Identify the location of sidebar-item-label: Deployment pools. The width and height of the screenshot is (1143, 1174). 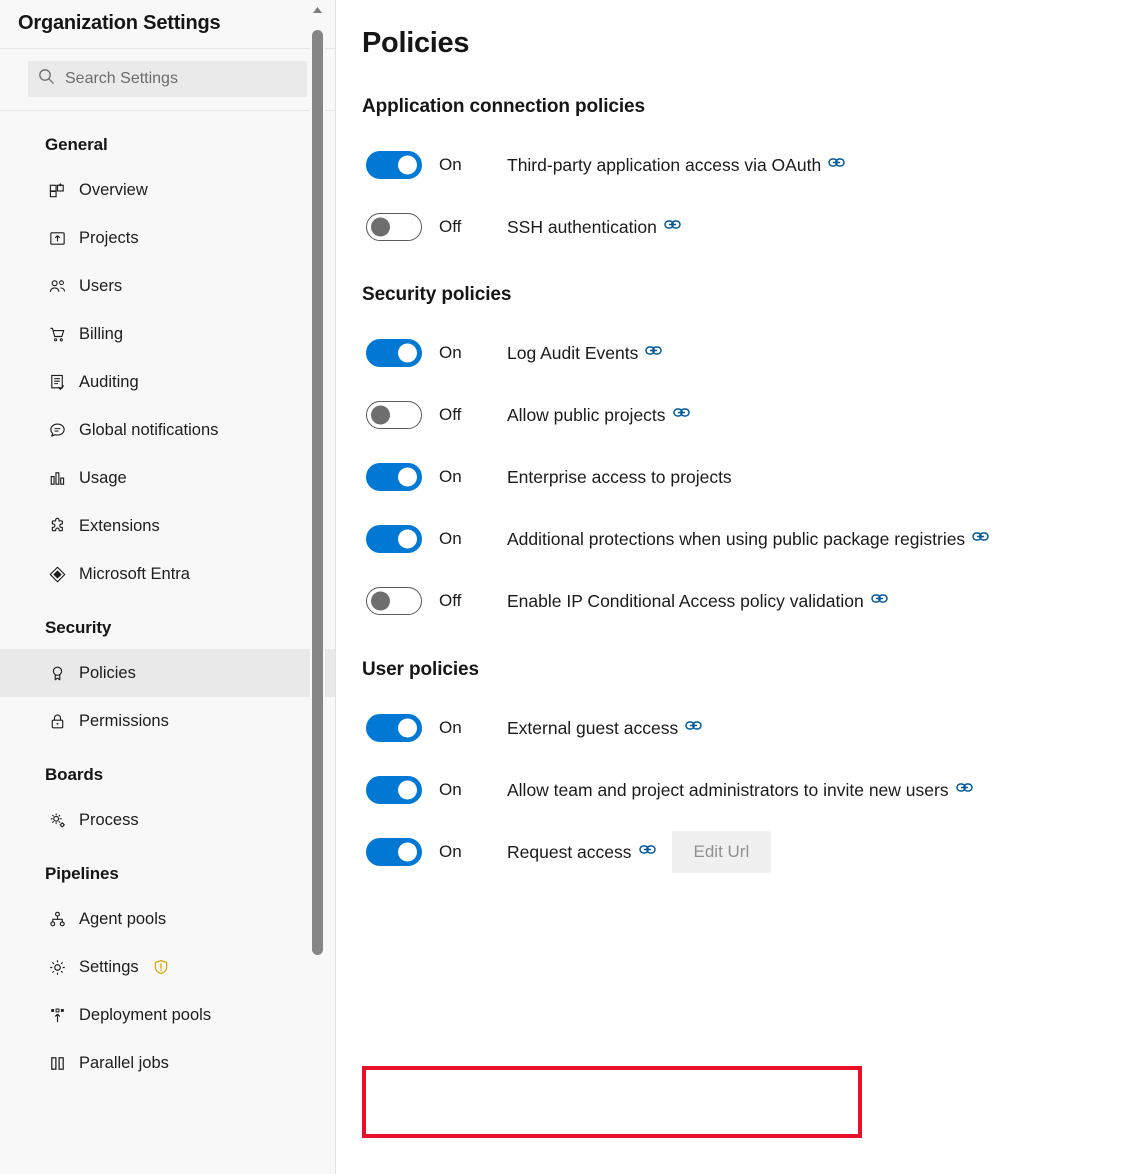
(145, 1014).